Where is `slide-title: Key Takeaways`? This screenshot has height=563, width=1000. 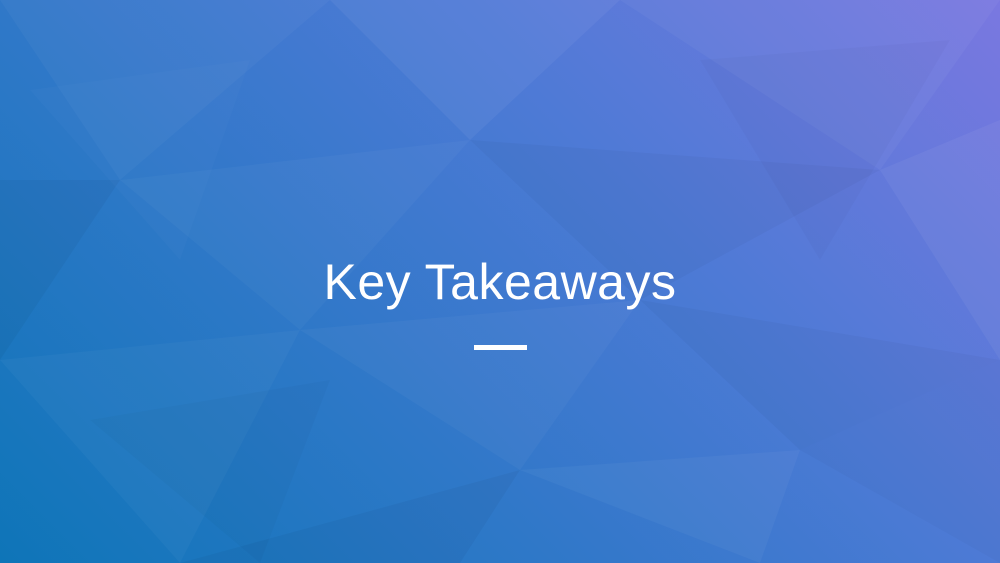
slide-title: Key Takeaways is located at coordinates (500, 282).